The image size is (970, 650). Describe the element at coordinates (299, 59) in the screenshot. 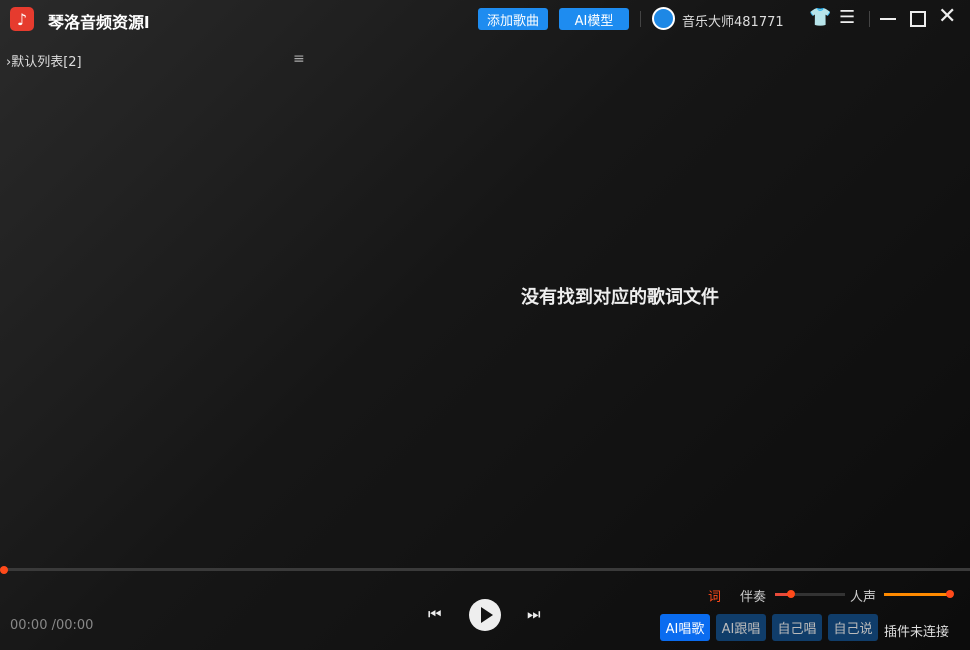

I see `playlist-menu-icon: ≡` at that location.